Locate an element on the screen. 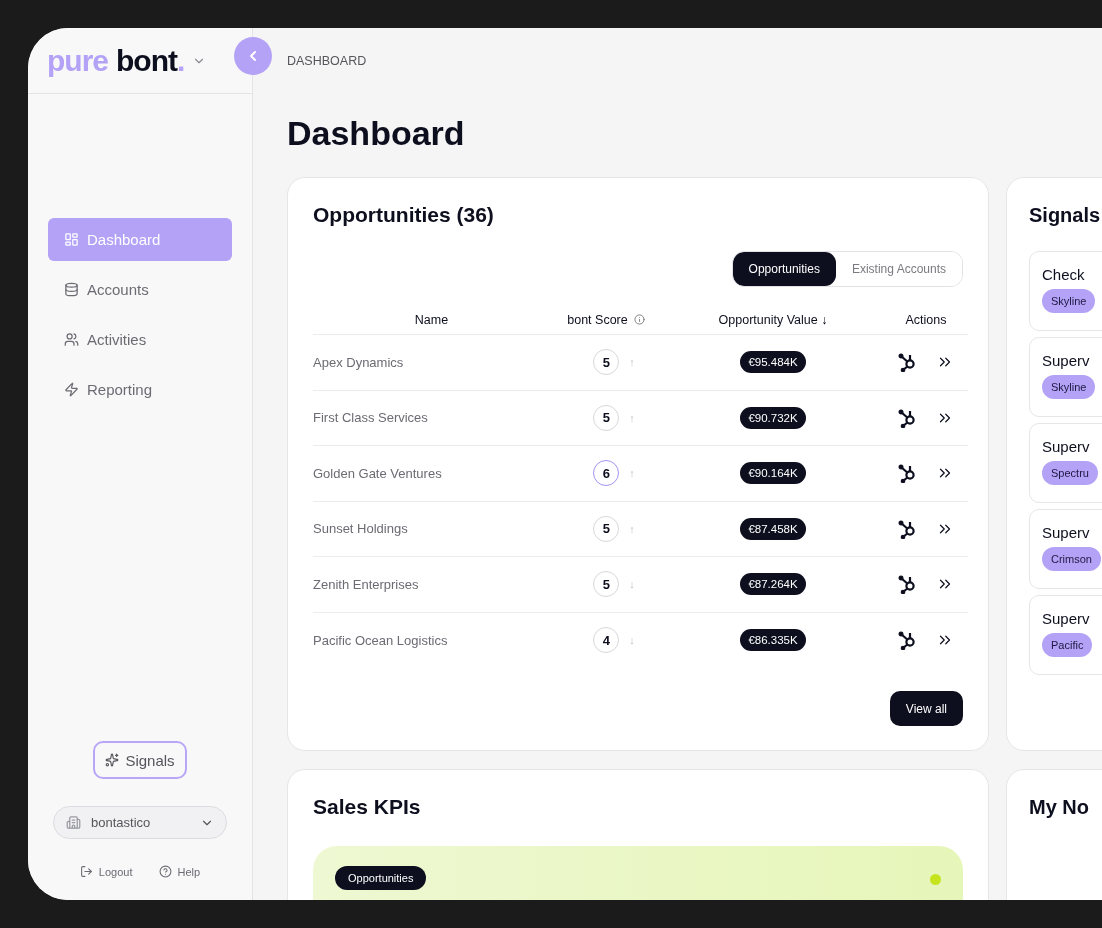 The width and height of the screenshot is (1102, 928). sparkles-icon is located at coordinates (112, 760).